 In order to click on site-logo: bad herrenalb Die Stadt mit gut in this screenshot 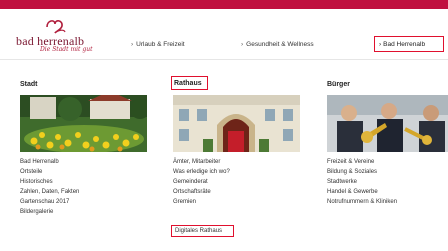, I will do `click(61, 36)`.